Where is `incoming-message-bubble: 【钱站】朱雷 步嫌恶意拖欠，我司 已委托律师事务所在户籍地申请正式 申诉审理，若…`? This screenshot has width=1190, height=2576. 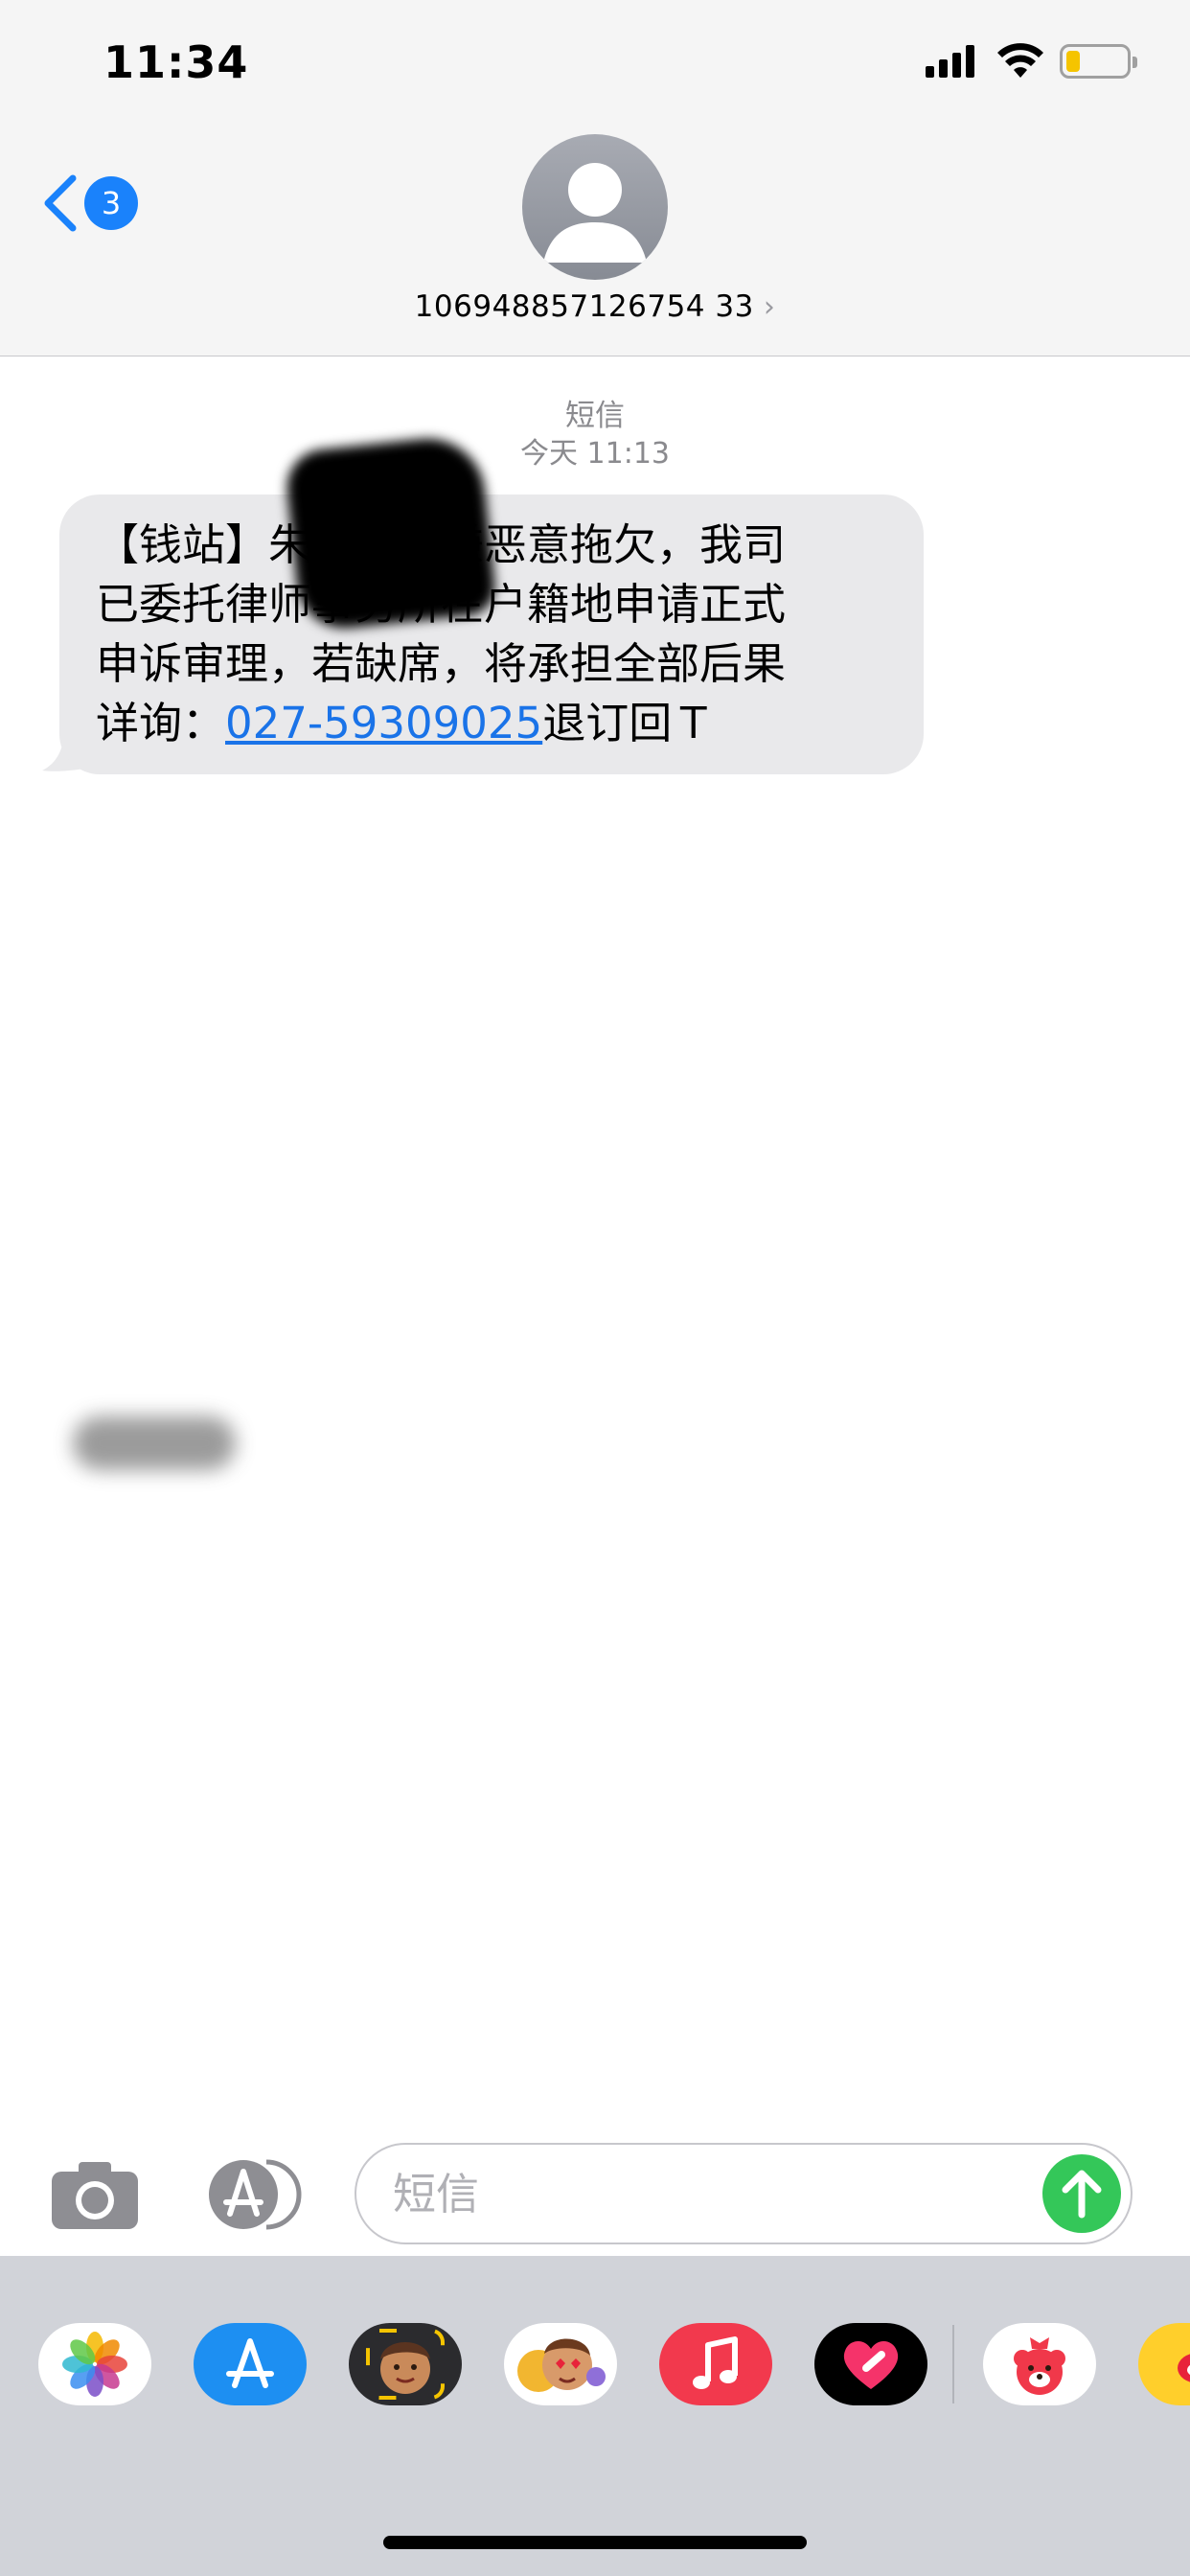
incoming-message-bubble: 【钱站】朱雷 步嫌恶意拖欠，我司 已委托律师事务所在户籍地申请正式 申诉审理，若… is located at coordinates (492, 634).